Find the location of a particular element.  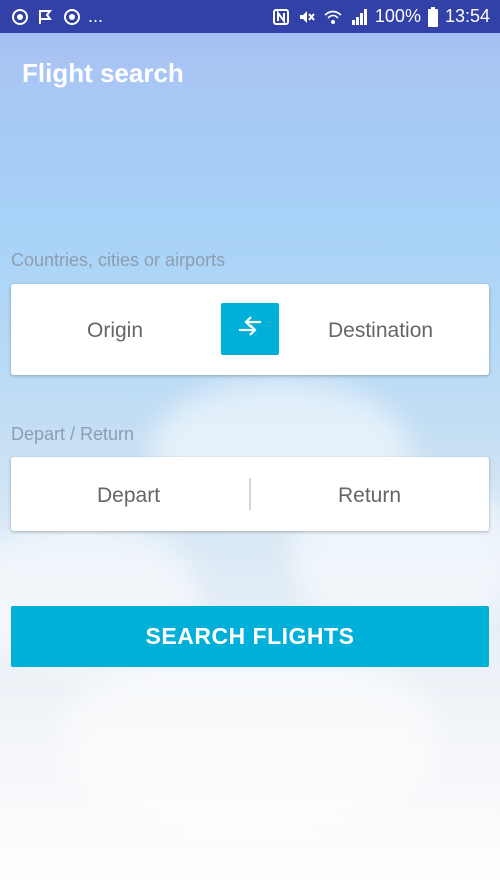

dates-section-label: Depart / Return is located at coordinates (73, 434).